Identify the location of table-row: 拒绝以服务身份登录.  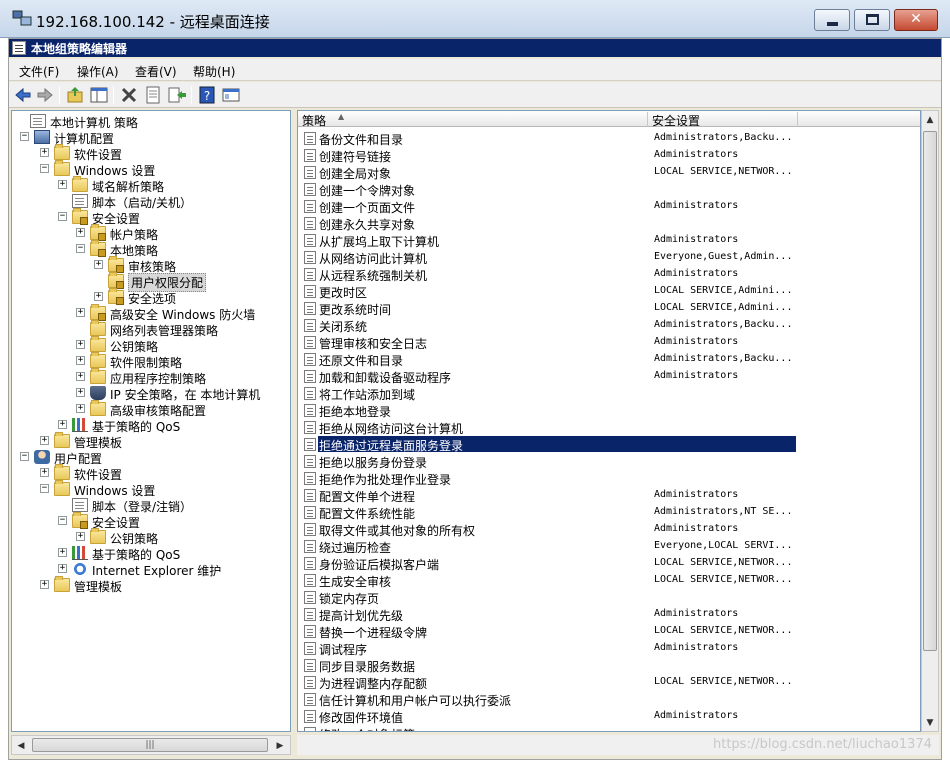
(609, 461).